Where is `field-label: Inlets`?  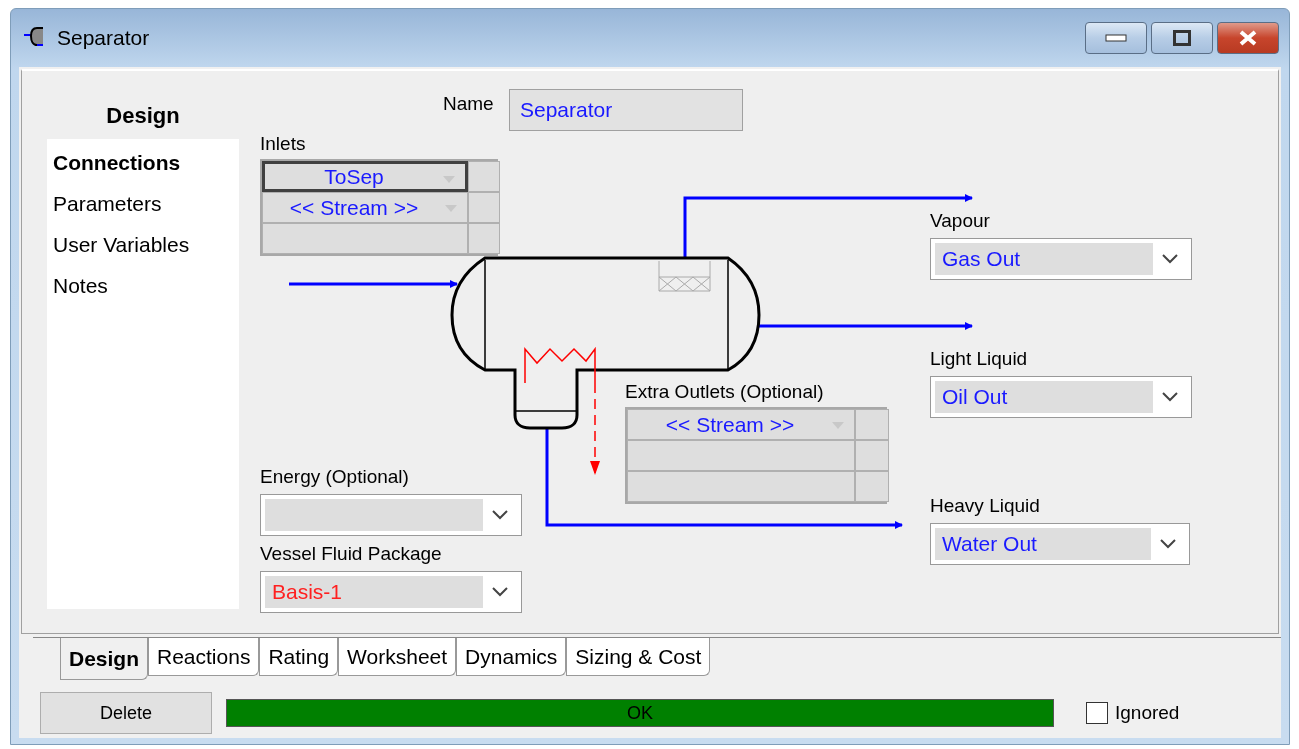
field-label: Inlets is located at coordinates (283, 144).